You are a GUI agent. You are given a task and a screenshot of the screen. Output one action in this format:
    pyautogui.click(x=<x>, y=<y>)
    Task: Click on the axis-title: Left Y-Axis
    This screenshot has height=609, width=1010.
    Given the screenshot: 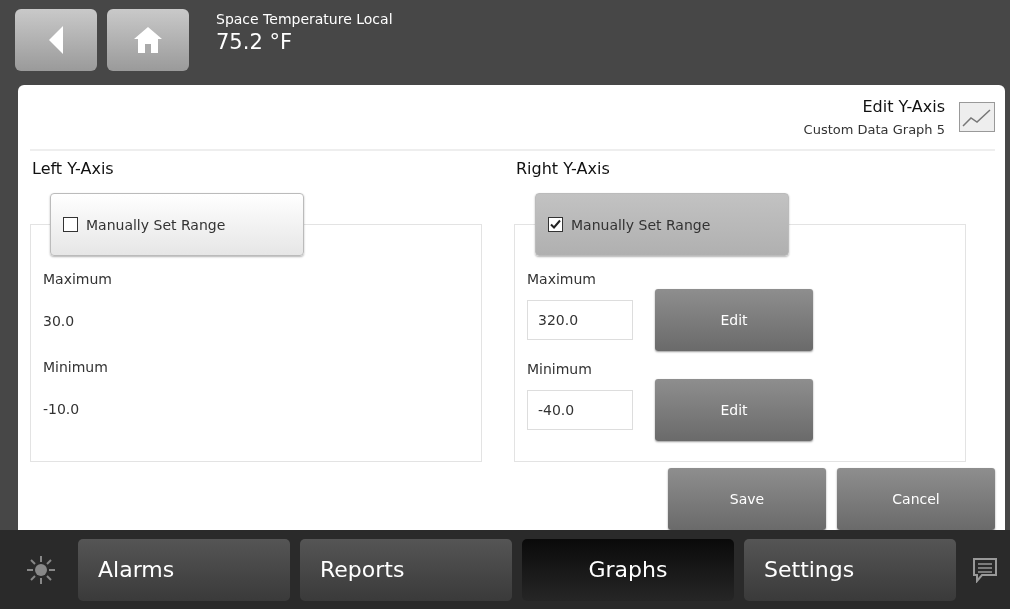 What is the action you would take?
    pyautogui.click(x=73, y=168)
    